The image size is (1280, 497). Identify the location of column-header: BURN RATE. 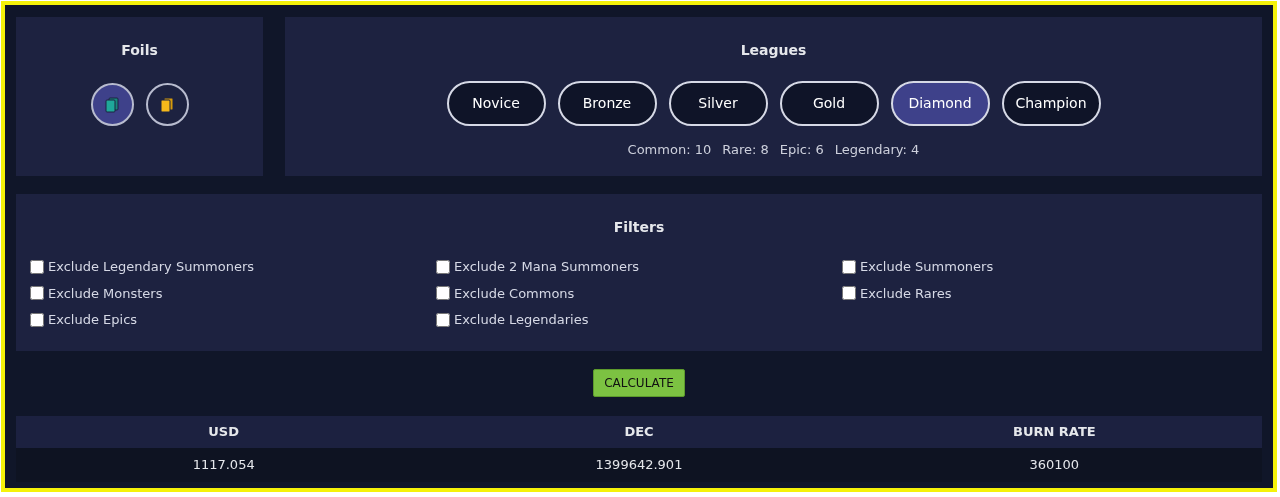
(1054, 432).